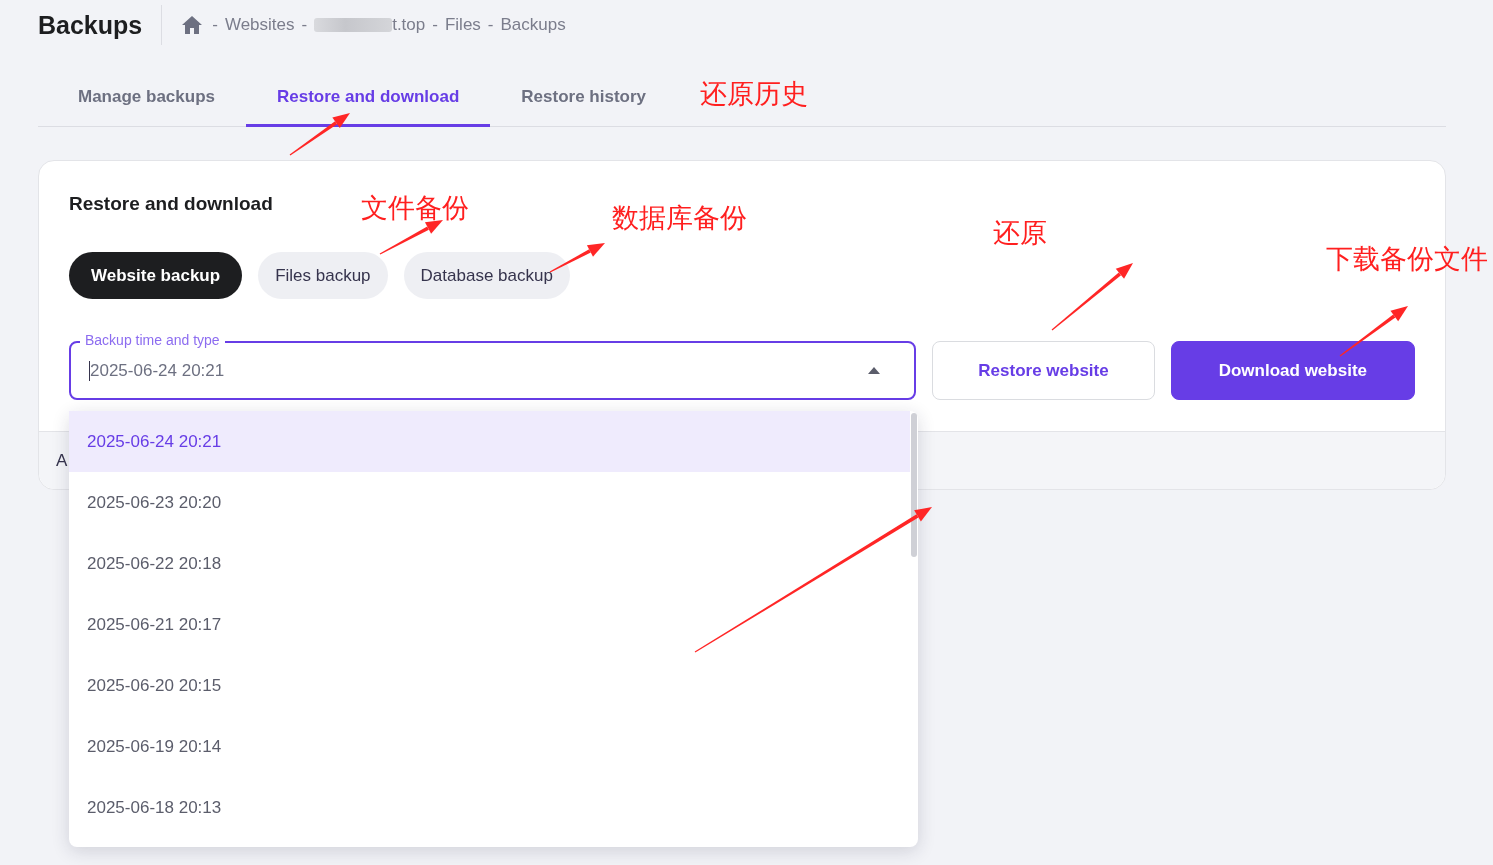 The width and height of the screenshot is (1493, 865). What do you see at coordinates (462, 25) in the screenshot?
I see `breadcrumb-link: Files` at bounding box center [462, 25].